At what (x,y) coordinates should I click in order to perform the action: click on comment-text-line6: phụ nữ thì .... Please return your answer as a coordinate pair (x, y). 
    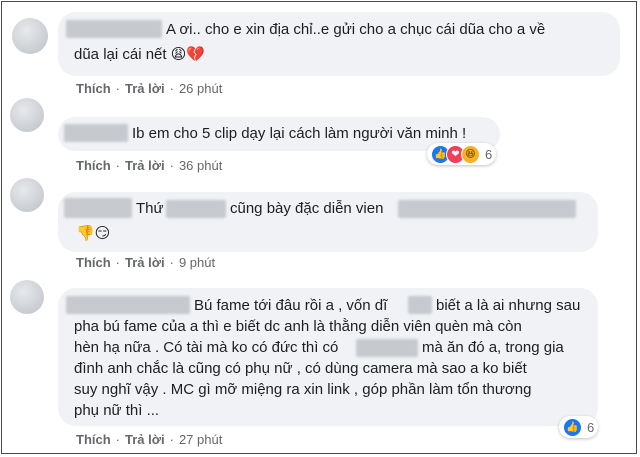
    Looking at the image, I should click on (117, 410).